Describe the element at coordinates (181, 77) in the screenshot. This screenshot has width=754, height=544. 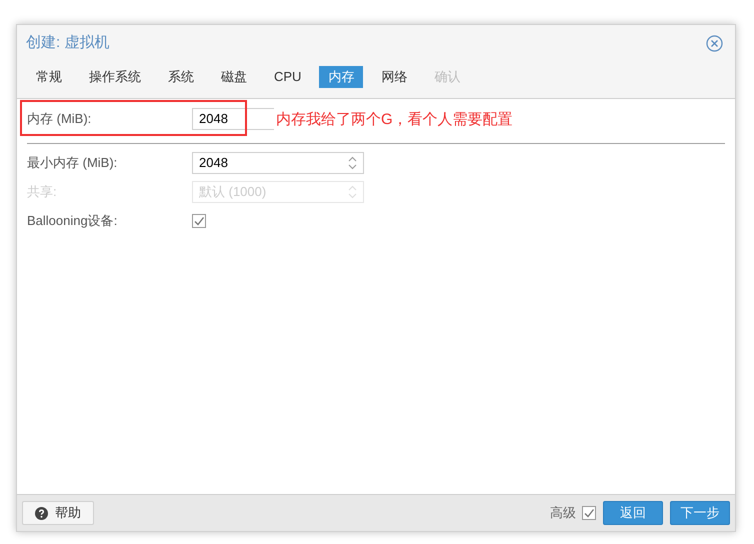
I see `tab: 系统` at that location.